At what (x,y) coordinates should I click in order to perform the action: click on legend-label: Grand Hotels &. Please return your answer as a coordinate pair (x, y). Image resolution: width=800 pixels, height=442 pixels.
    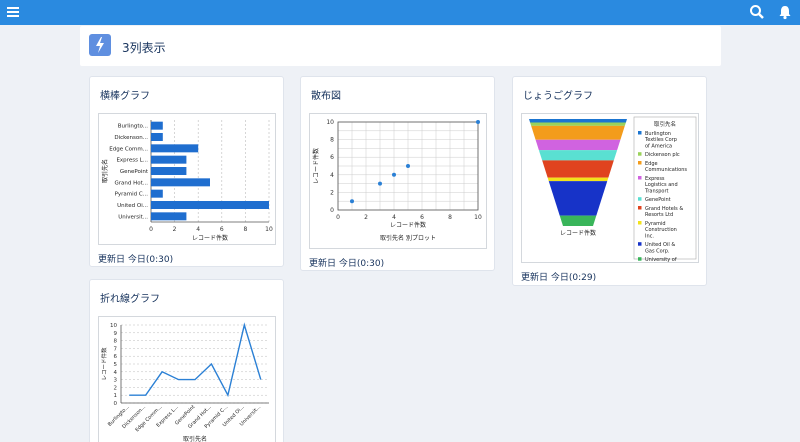
    Looking at the image, I should click on (664, 209).